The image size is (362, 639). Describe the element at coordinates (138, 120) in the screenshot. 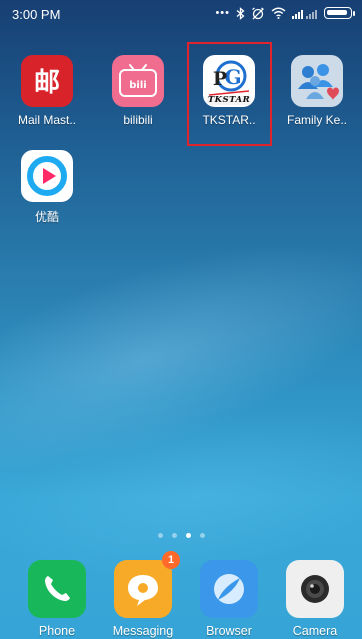

I see `app-label: bilibili` at that location.